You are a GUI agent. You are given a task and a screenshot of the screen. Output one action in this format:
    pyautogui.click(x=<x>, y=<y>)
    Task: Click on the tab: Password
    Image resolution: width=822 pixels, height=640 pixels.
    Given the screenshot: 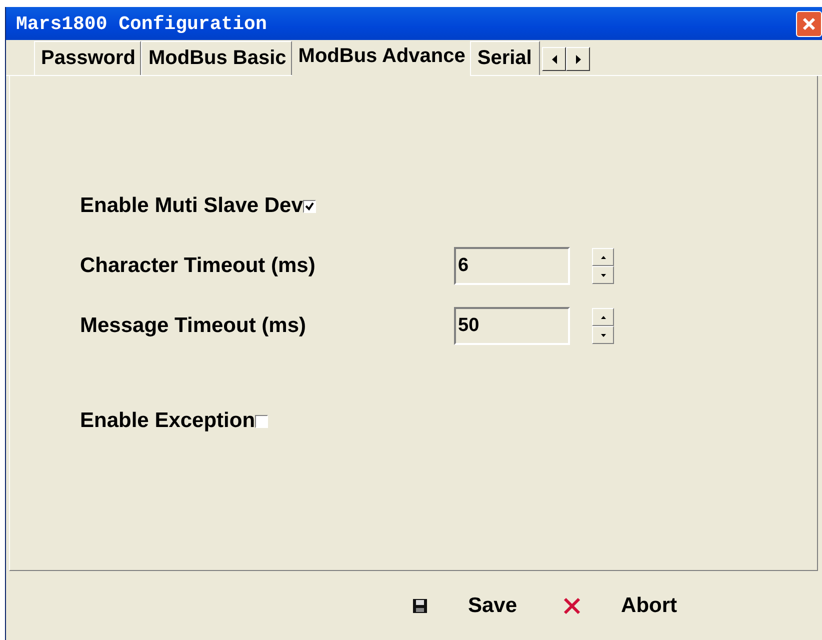 What is the action you would take?
    pyautogui.click(x=88, y=58)
    